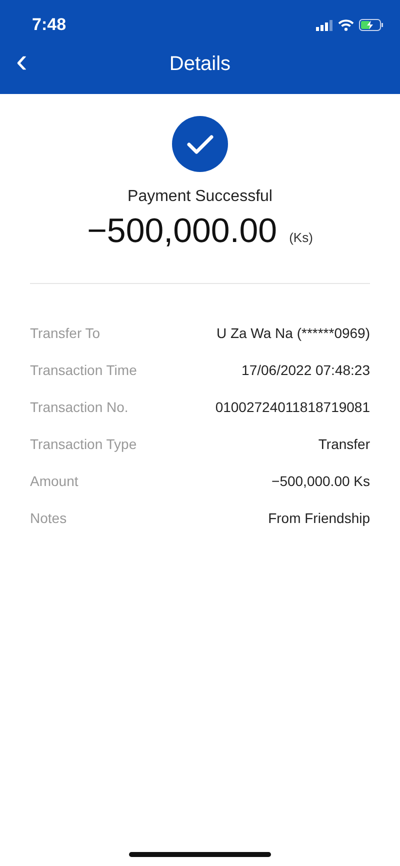  Describe the element at coordinates (65, 333) in the screenshot. I see `detail-label: Transfer To` at that location.